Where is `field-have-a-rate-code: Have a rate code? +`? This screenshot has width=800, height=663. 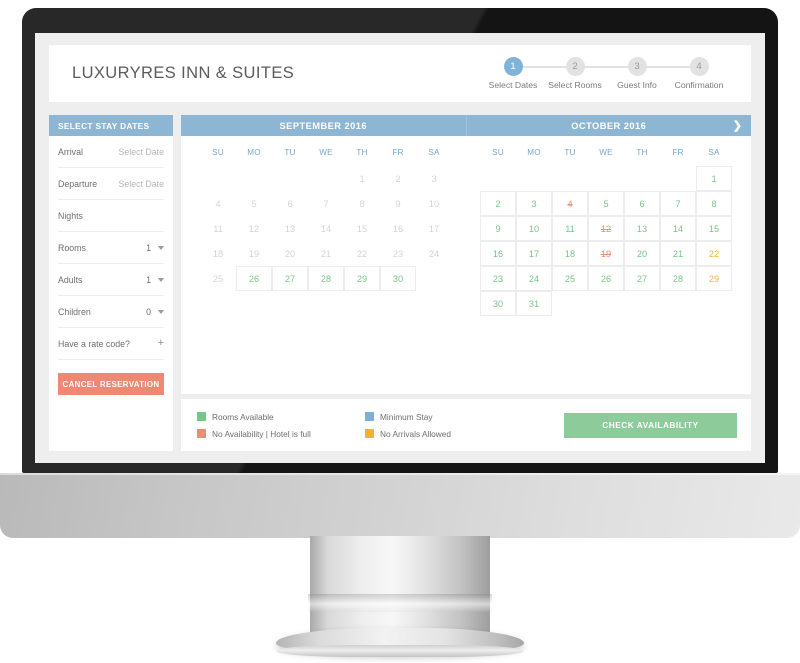
field-have-a-rate-code: Have a rate code? + is located at coordinates (111, 344).